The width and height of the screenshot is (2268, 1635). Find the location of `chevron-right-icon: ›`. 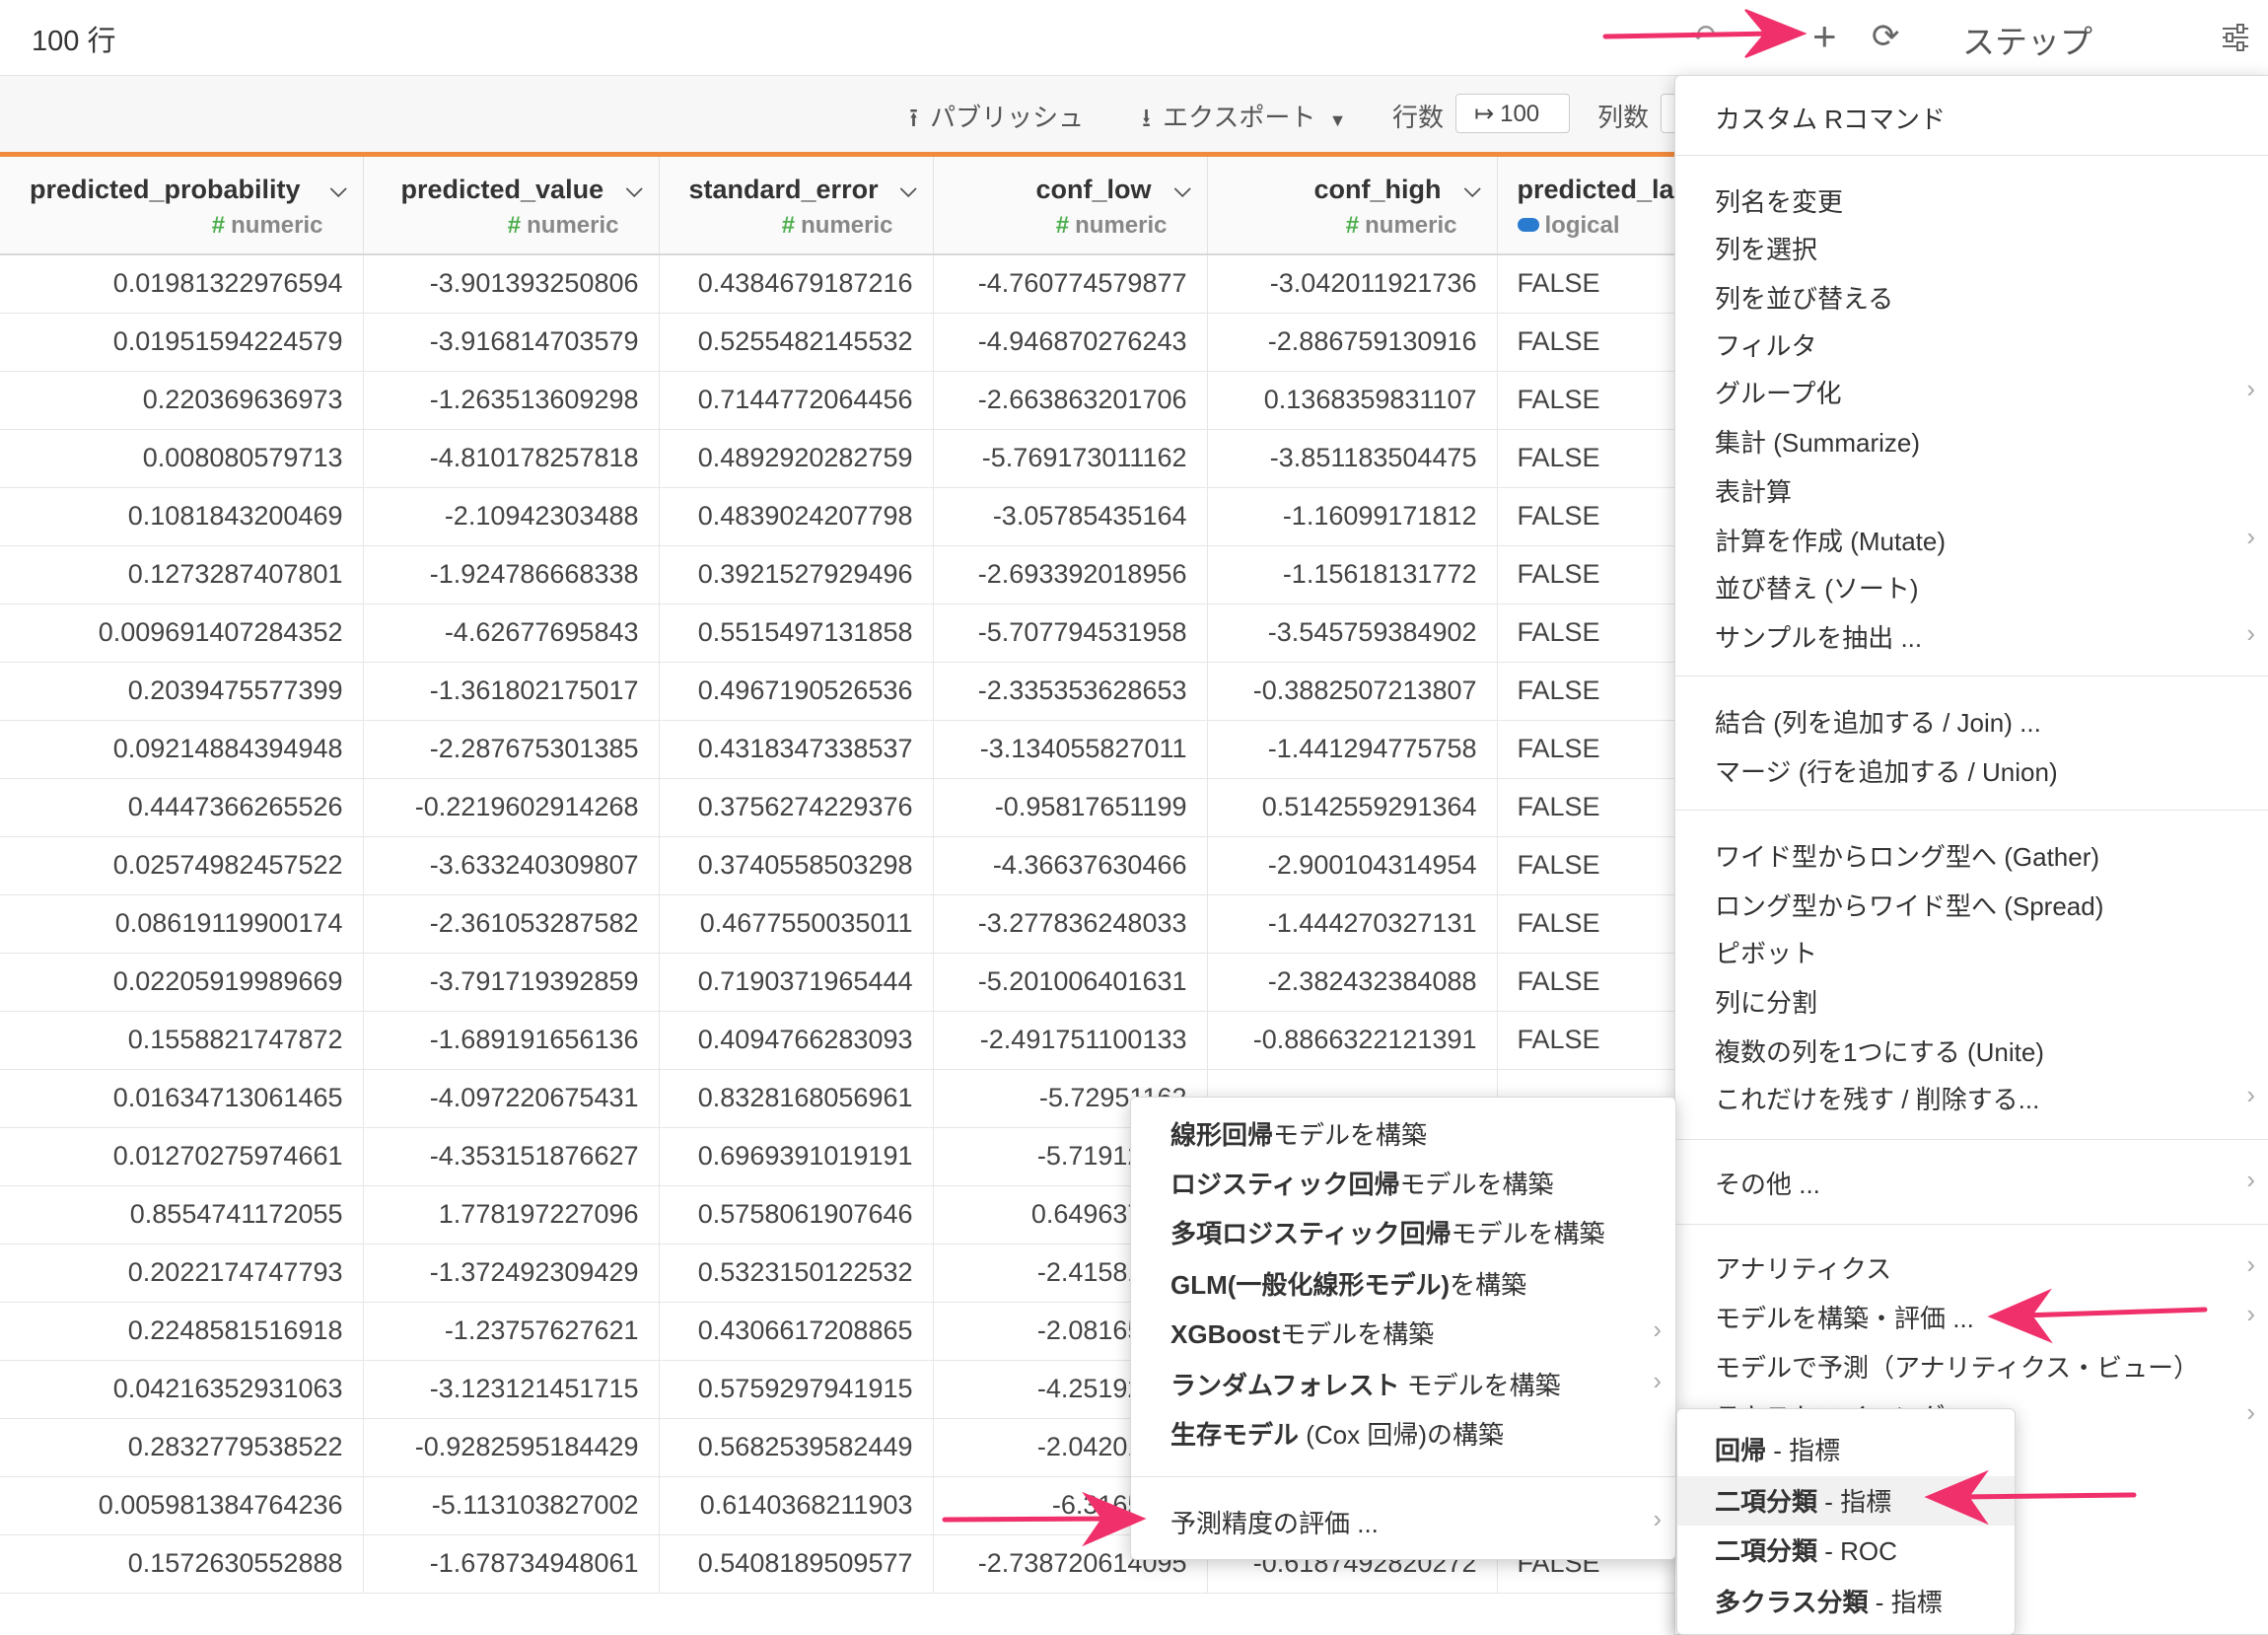

chevron-right-icon: › is located at coordinates (2250, 1094).